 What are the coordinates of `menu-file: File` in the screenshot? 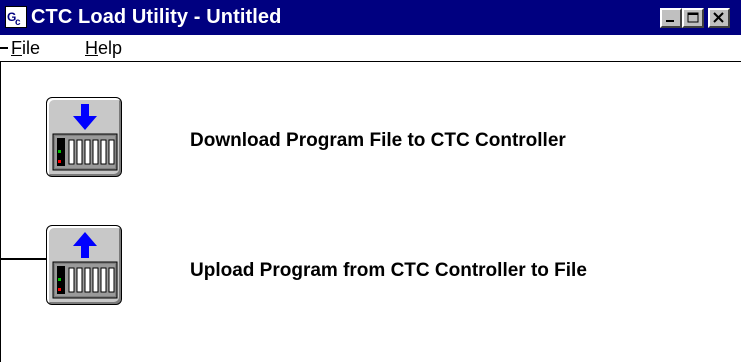 It's located at (25, 48).